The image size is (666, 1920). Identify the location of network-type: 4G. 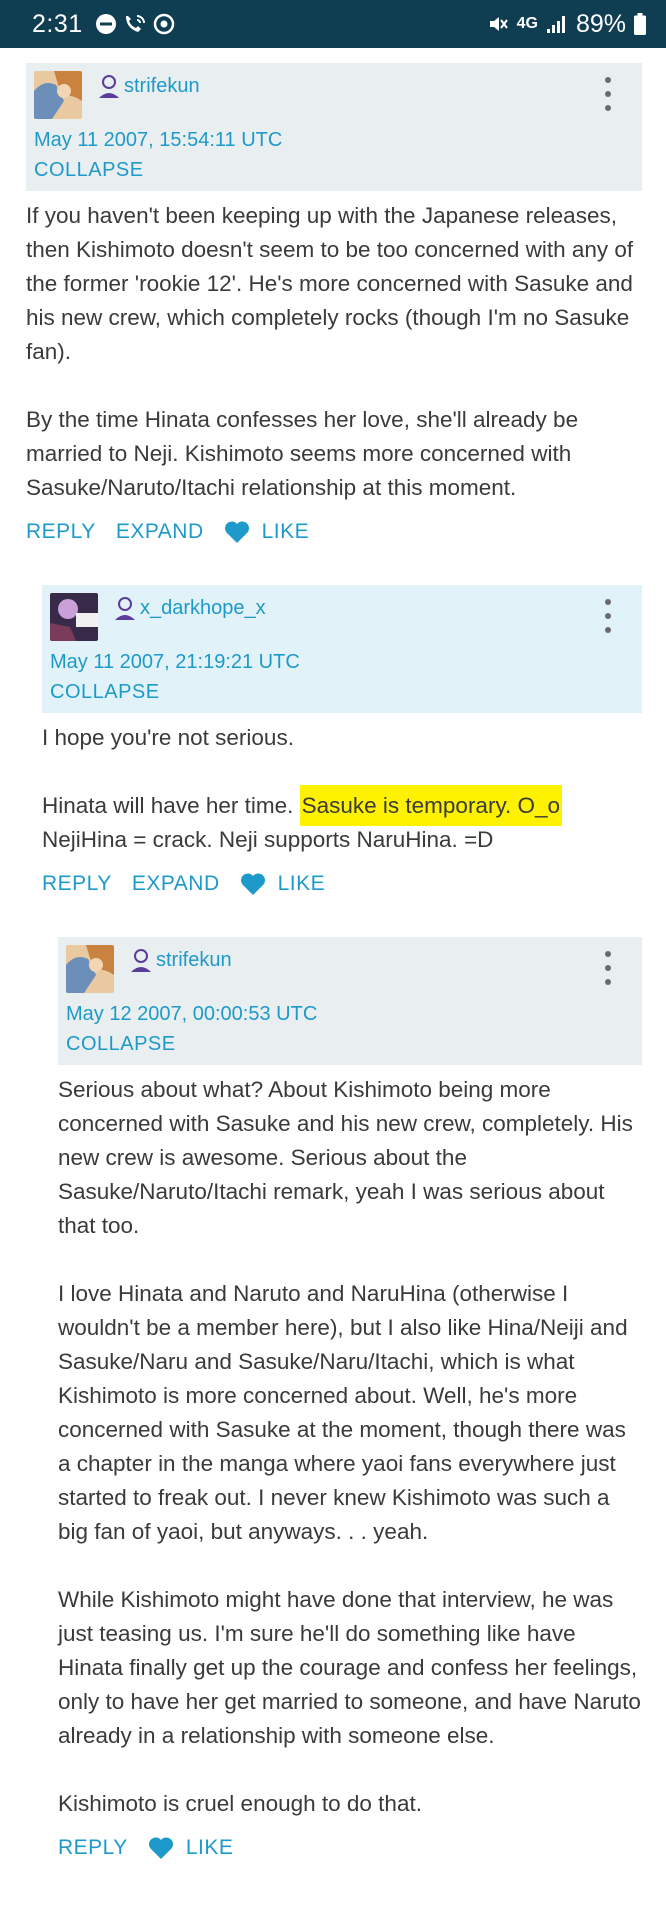
(527, 23).